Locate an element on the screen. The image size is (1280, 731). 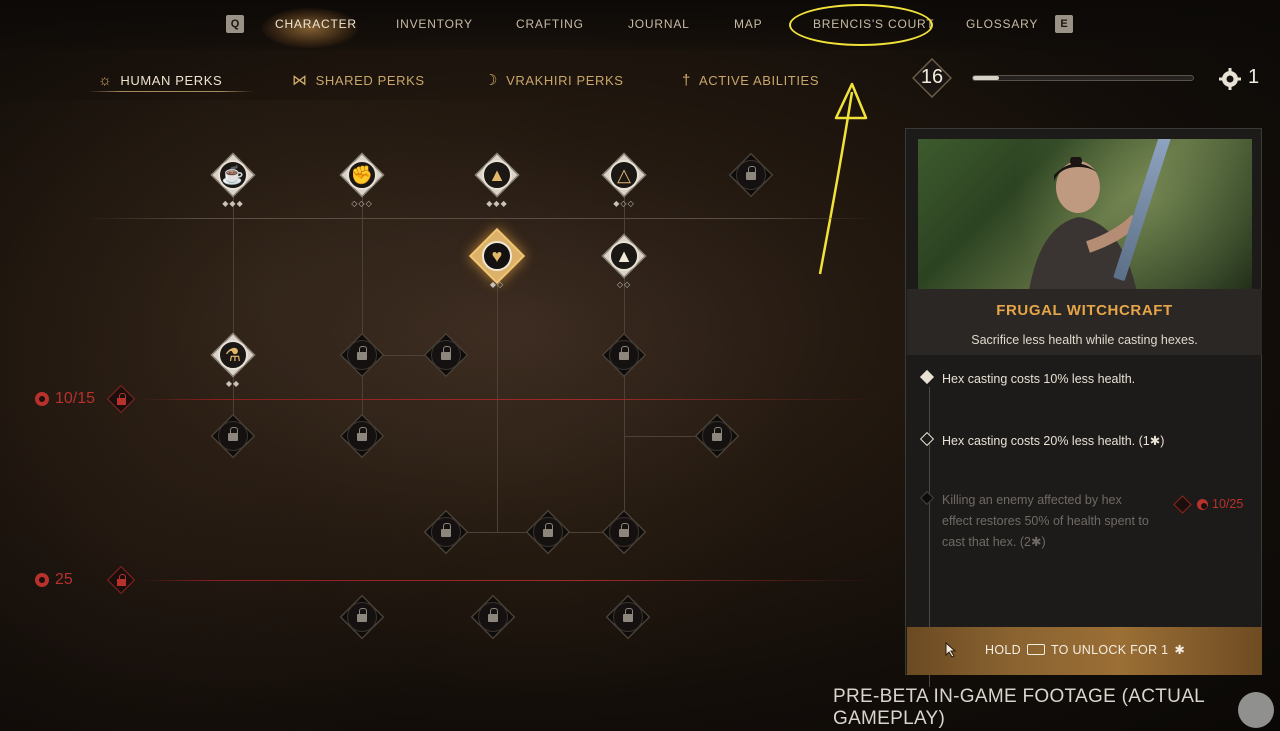
perk-node-shield-triangle: ▲ ◇◇ is located at coordinates (624, 261).